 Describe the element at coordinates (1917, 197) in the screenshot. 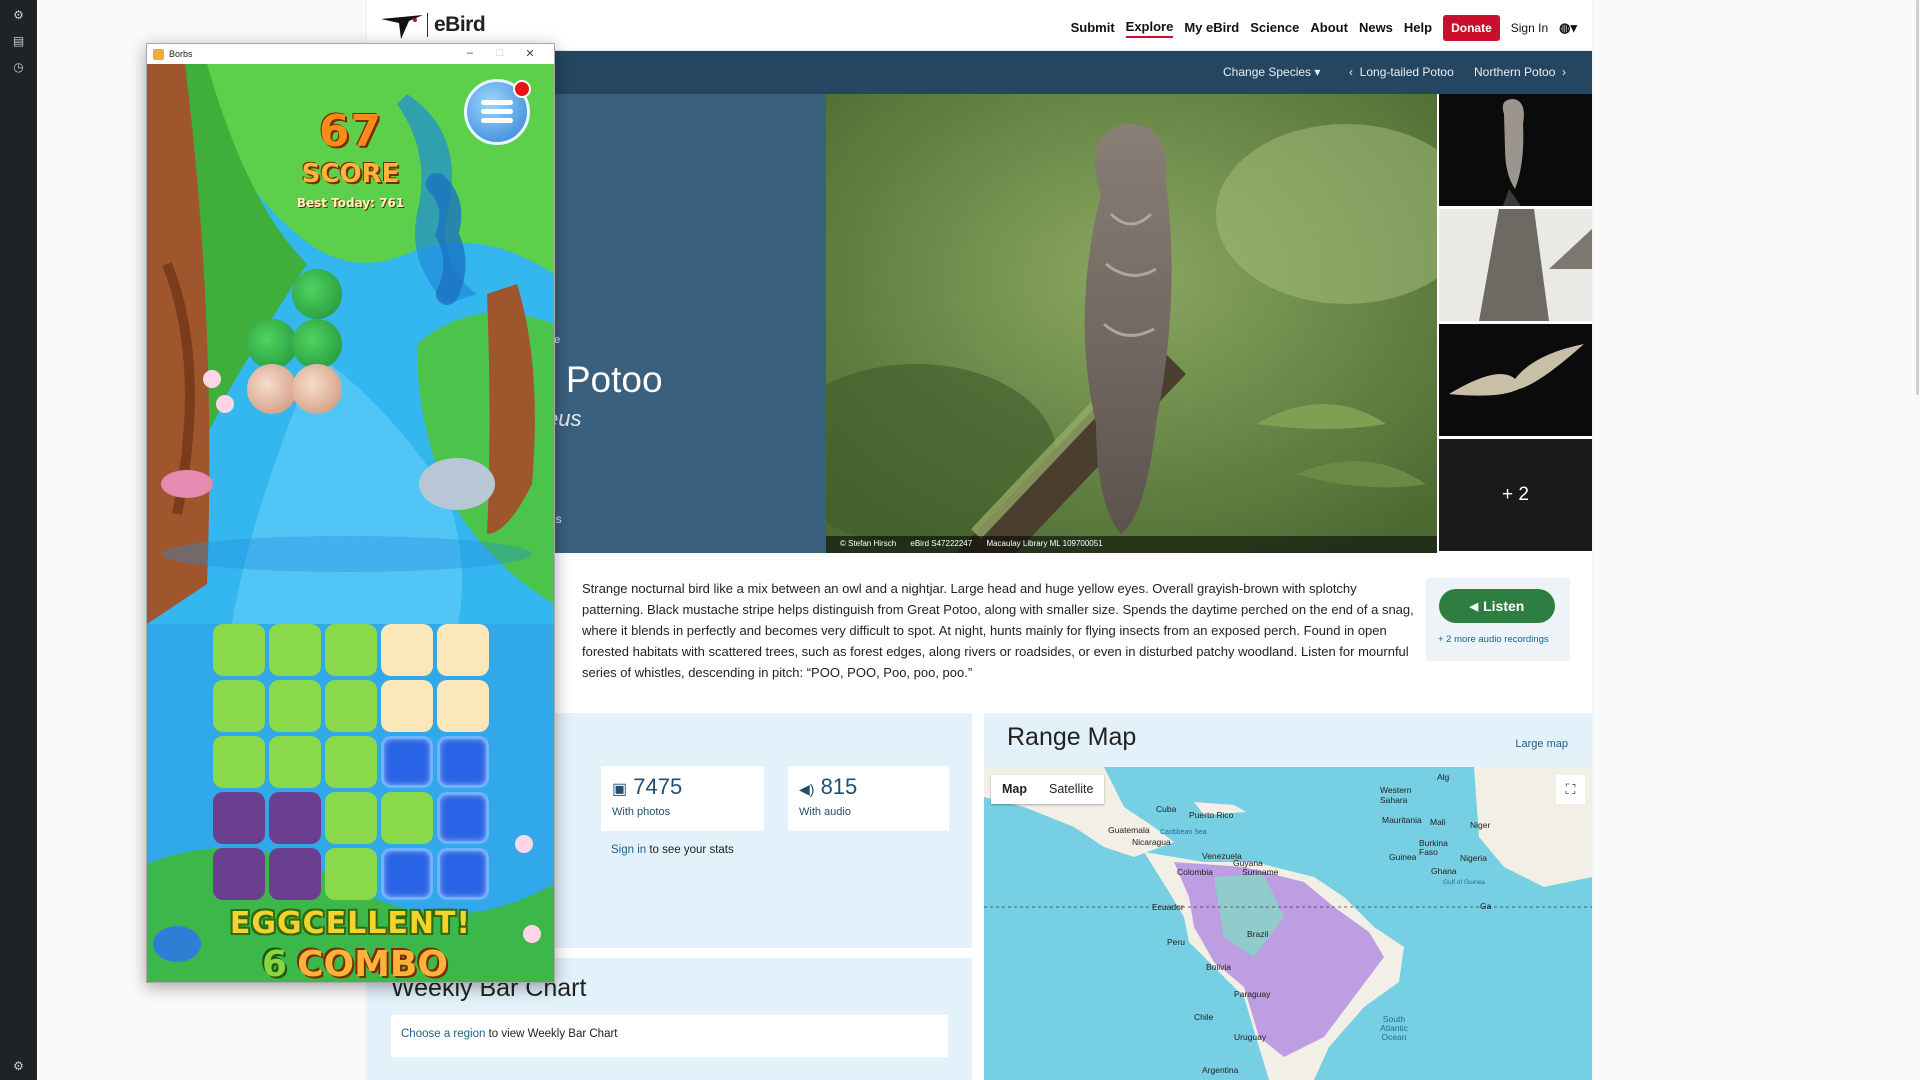

I see `page-scrollbar` at that location.